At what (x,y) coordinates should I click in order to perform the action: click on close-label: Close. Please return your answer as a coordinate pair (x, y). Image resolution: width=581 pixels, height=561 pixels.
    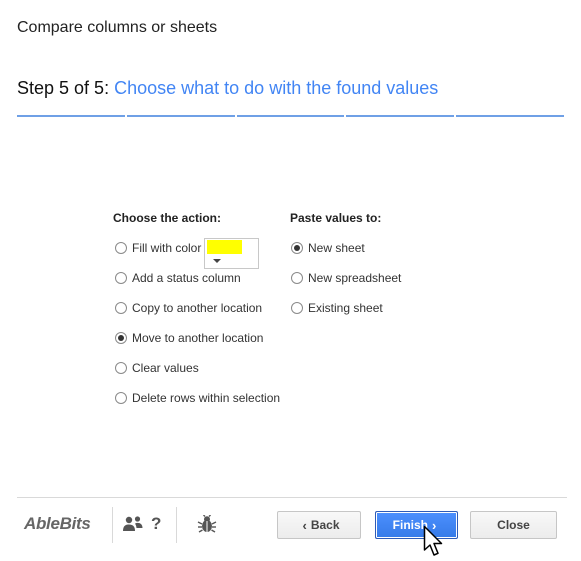
    Looking at the image, I should click on (513, 525).